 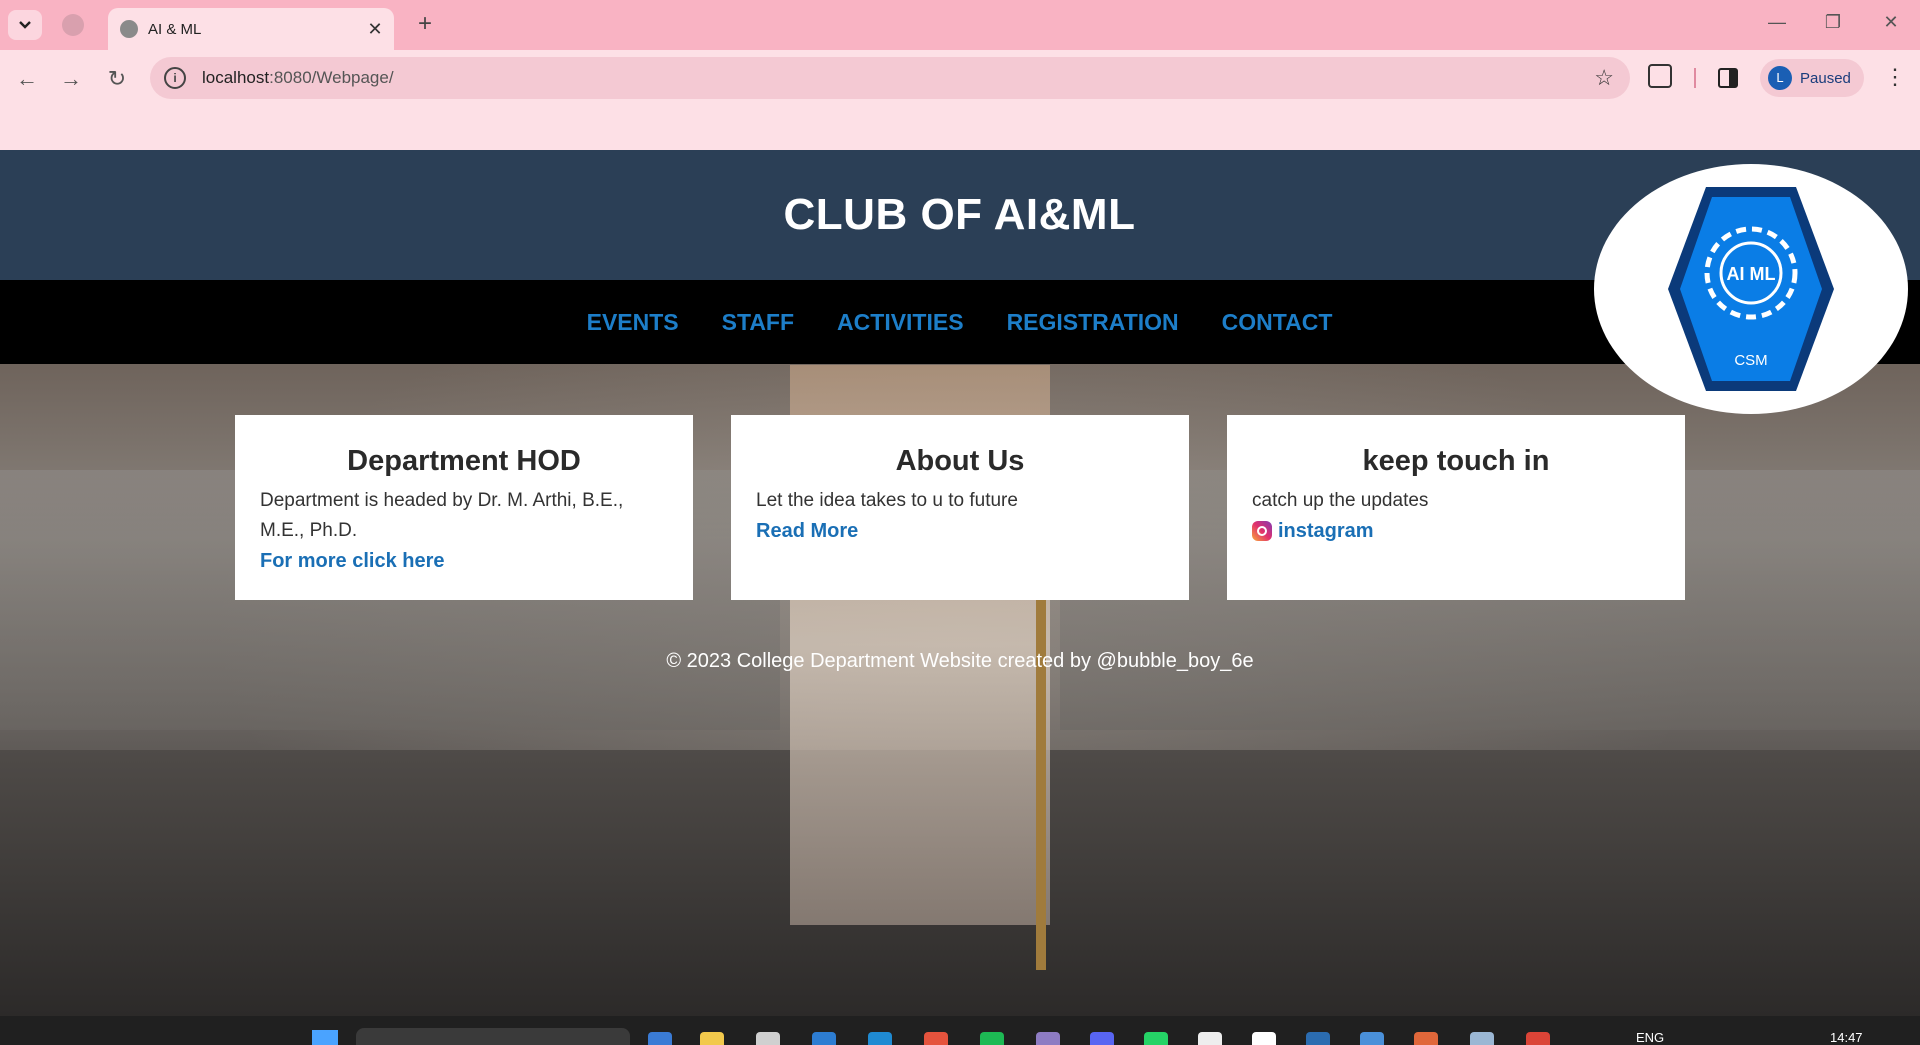 I want to click on side-panel-icon, so click(x=1728, y=78).